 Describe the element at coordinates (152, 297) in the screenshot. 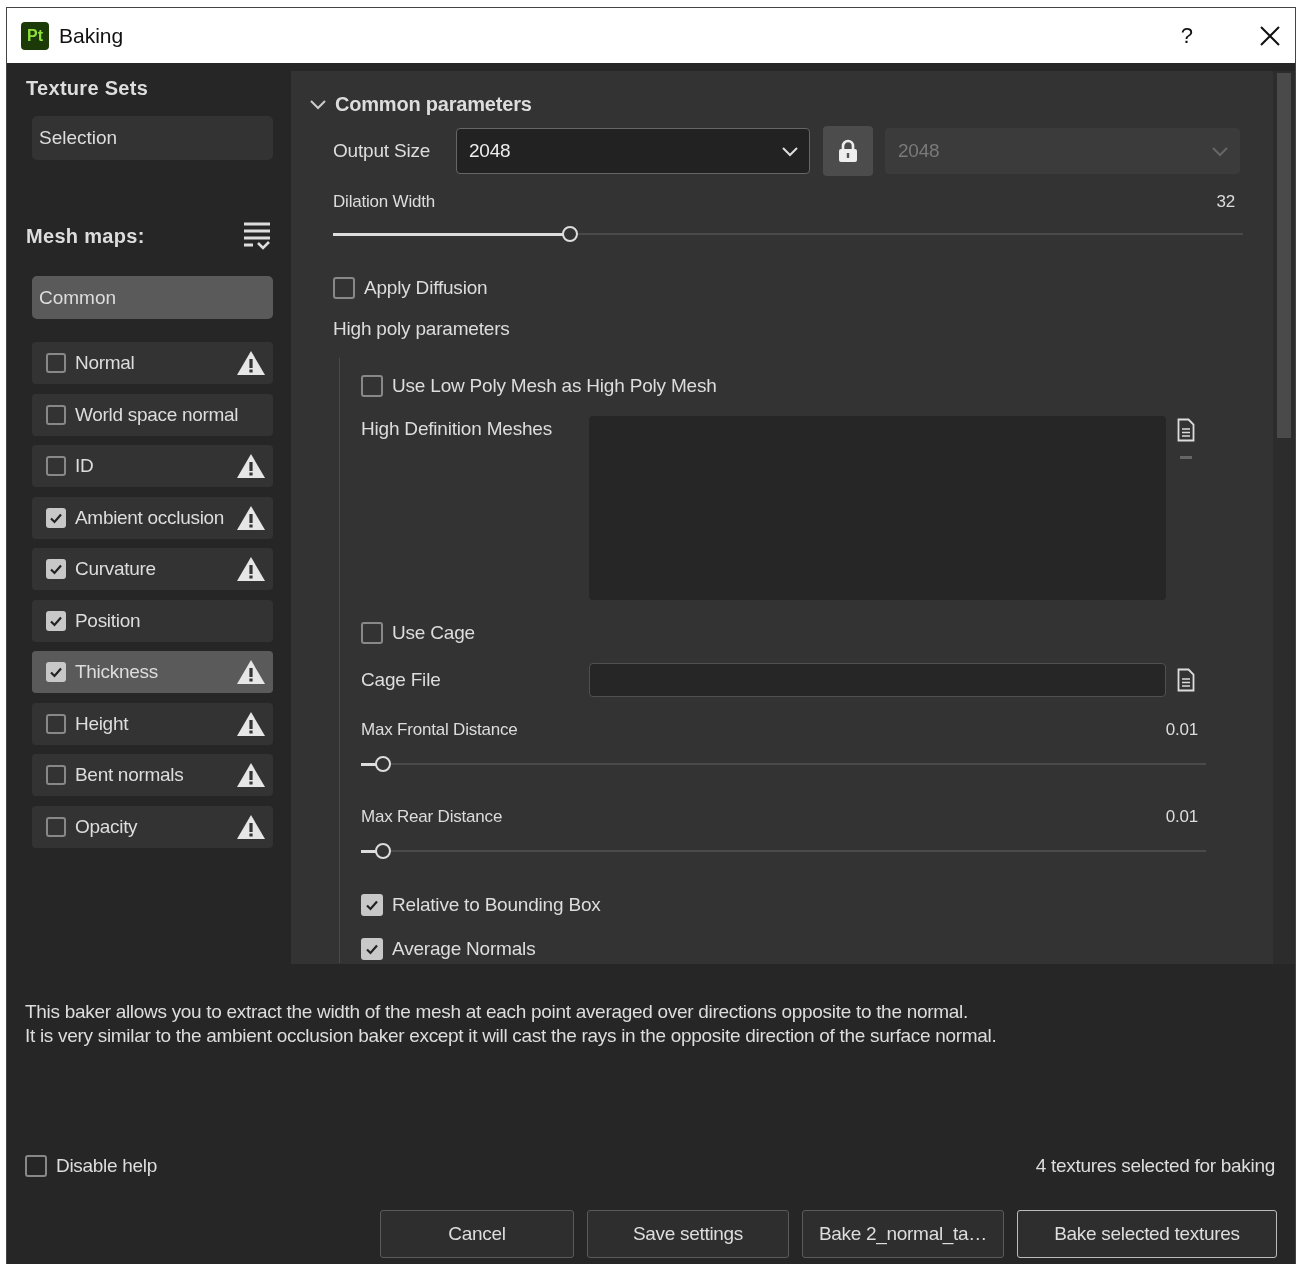

I see `mesh-map-category: Common` at that location.